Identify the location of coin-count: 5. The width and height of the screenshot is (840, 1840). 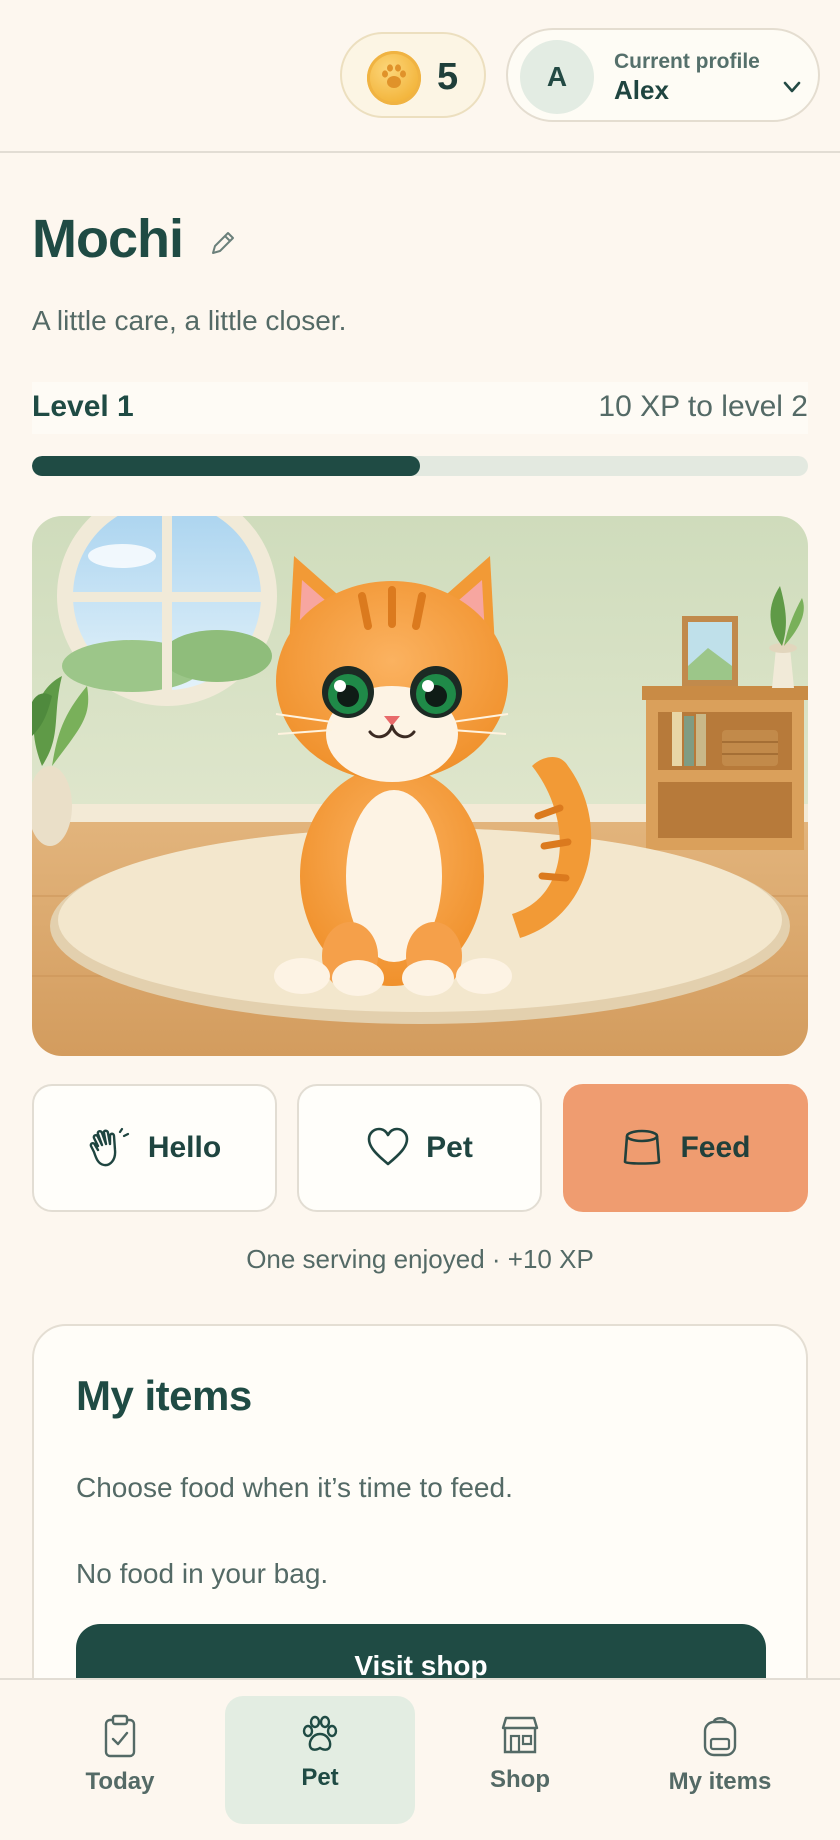
(448, 77).